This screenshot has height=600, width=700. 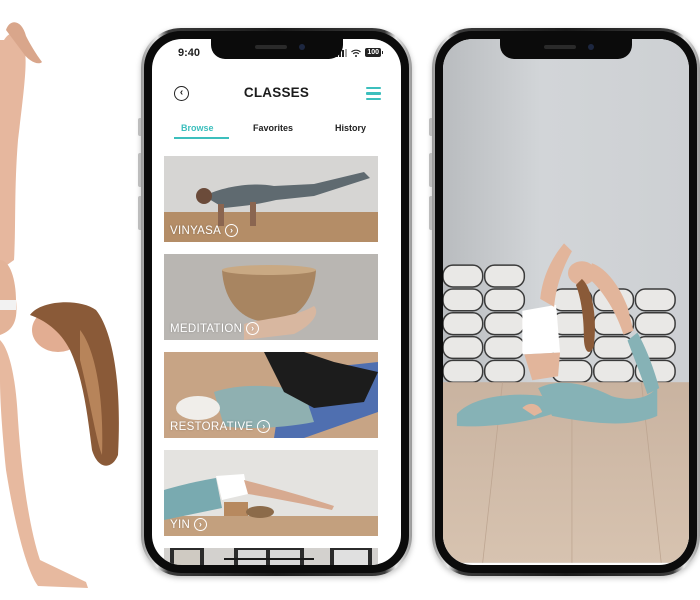 I want to click on tab-favorites: Favorites, so click(x=273, y=128).